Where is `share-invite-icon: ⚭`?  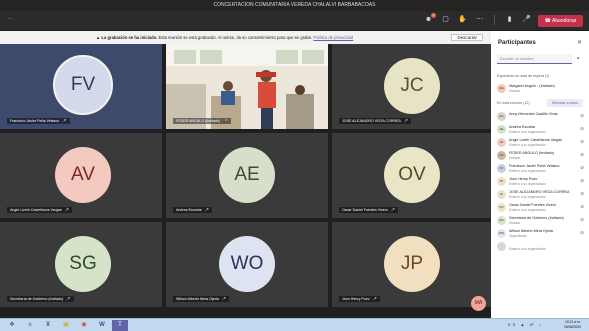 share-invite-icon: ⚭ is located at coordinates (578, 59).